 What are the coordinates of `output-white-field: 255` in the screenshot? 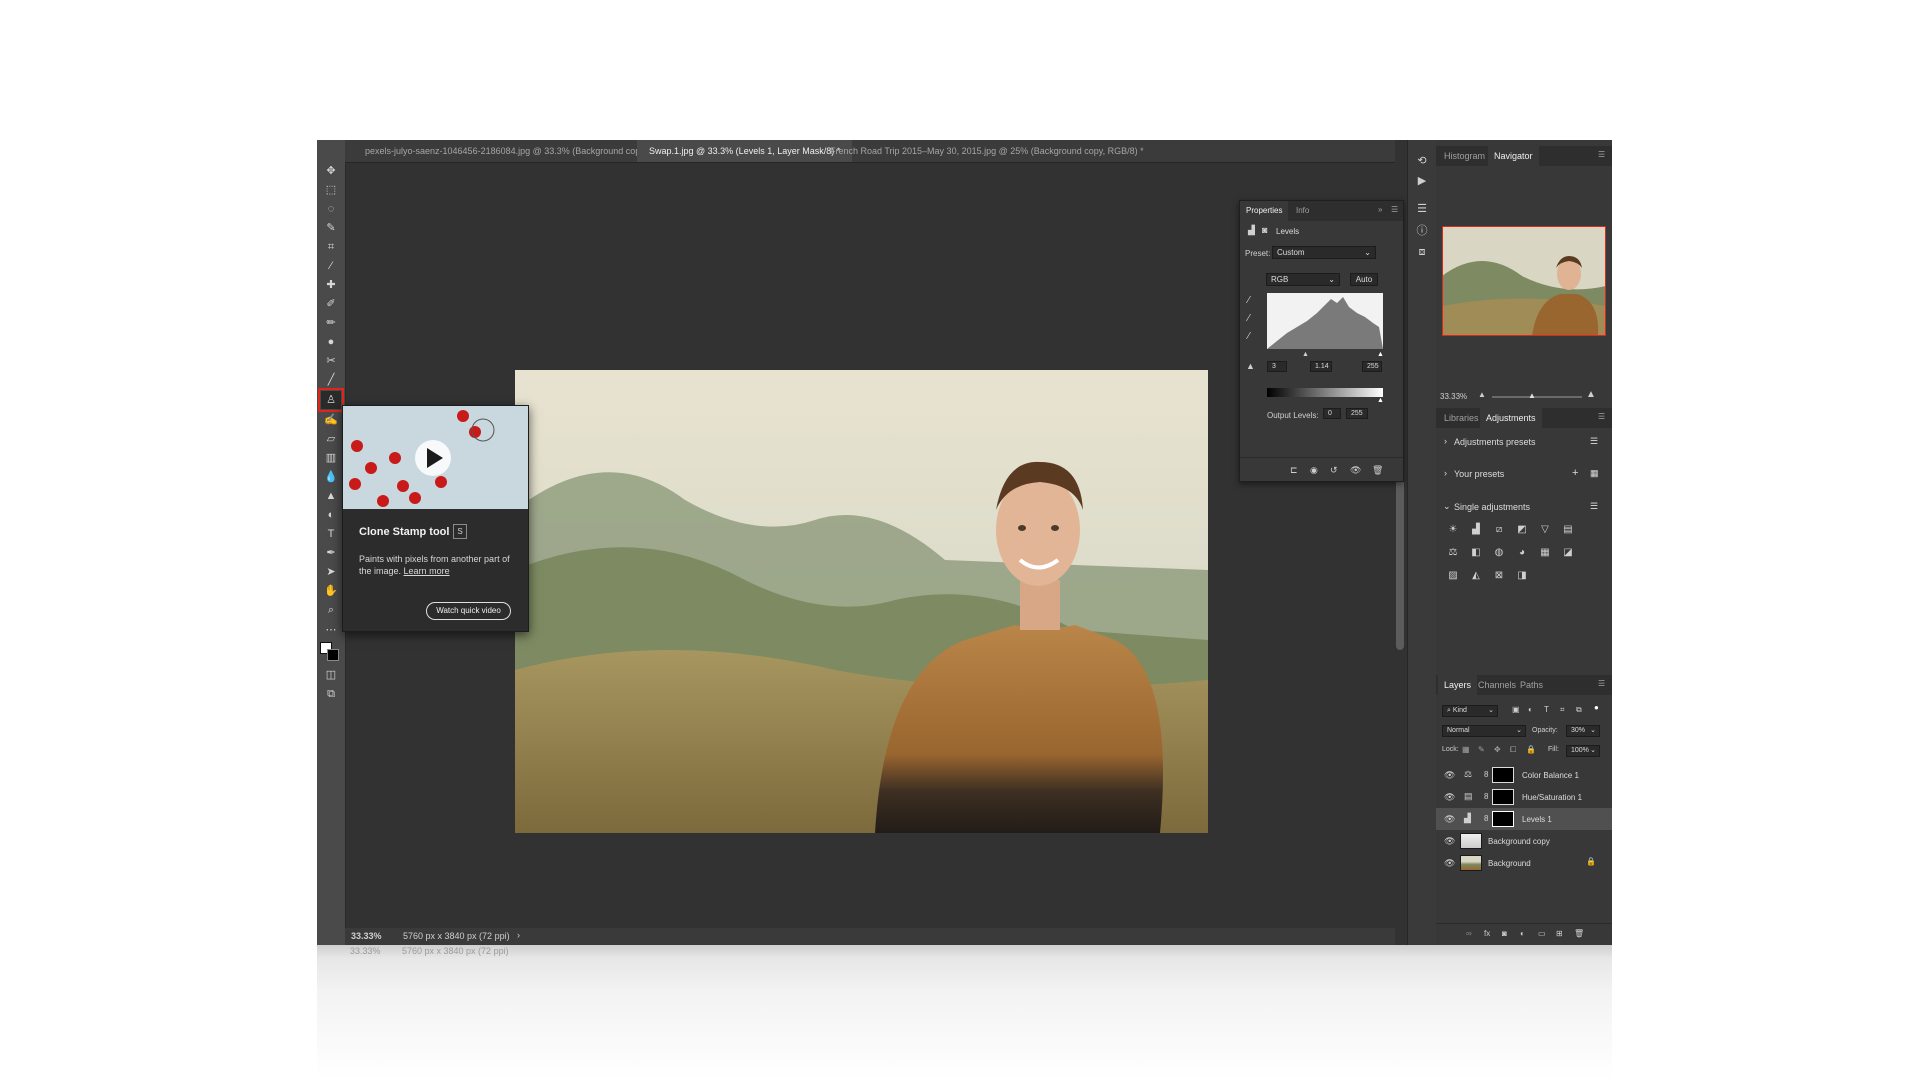 It's located at (1357, 413).